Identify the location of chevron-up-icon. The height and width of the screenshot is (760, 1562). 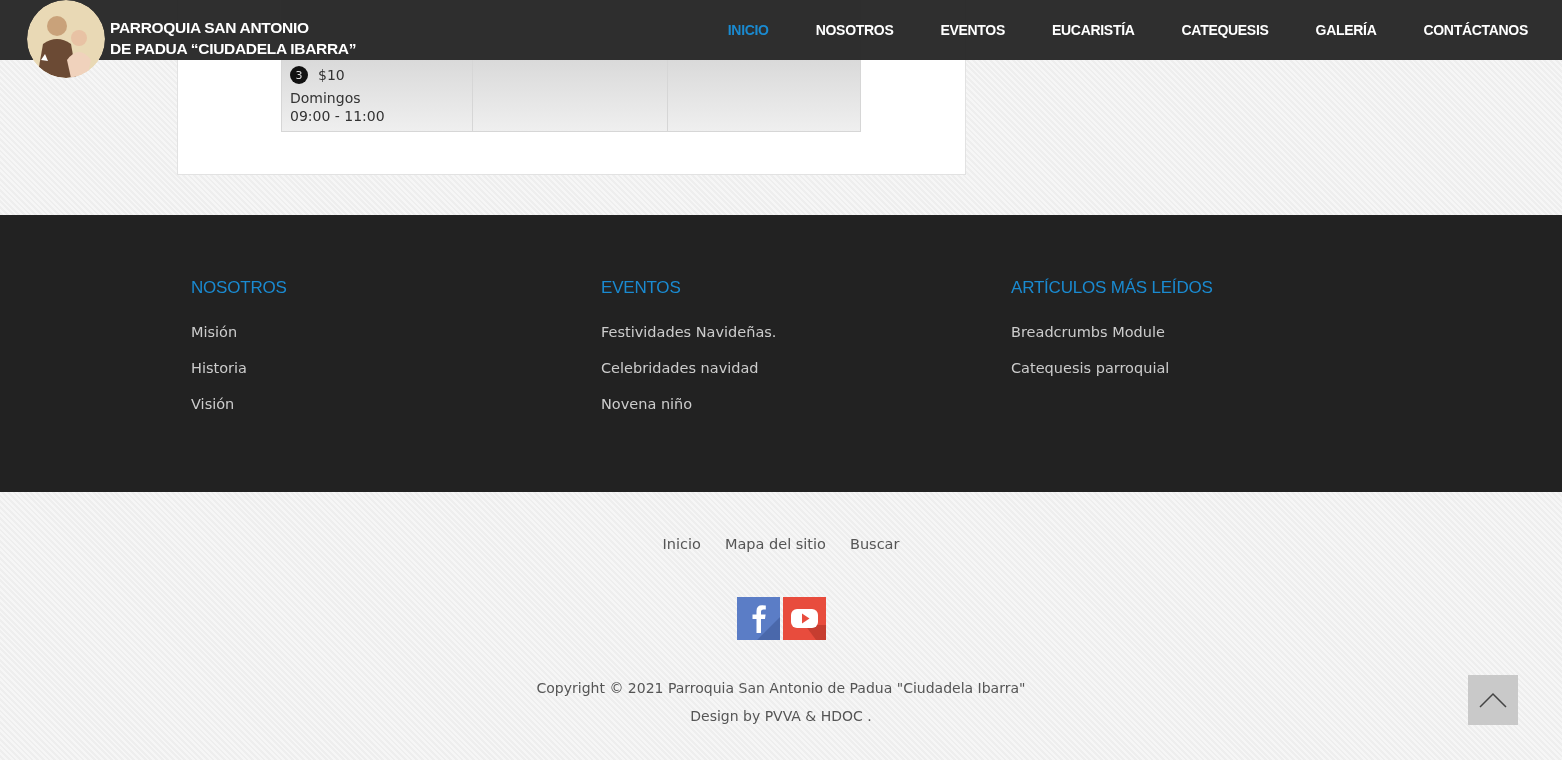
(1493, 700).